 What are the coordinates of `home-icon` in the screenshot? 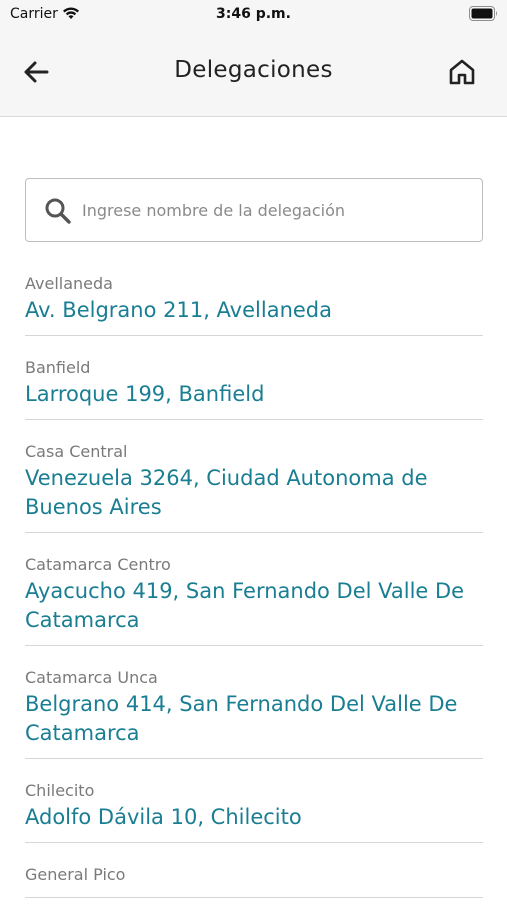 It's located at (462, 72).